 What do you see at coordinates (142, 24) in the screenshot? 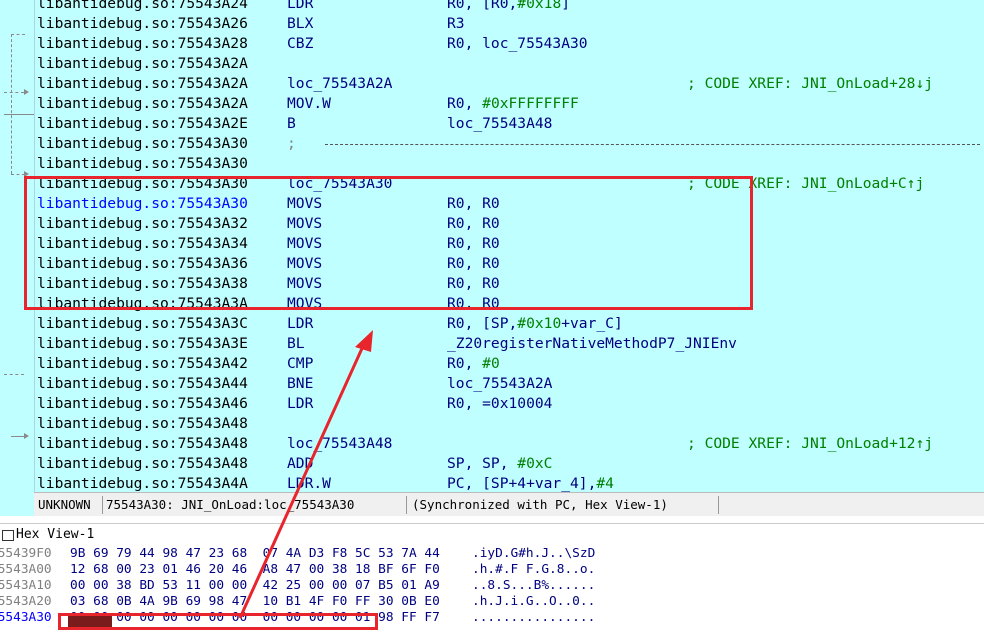
I see `disasm-address: libantidebug.so:75543A26` at bounding box center [142, 24].